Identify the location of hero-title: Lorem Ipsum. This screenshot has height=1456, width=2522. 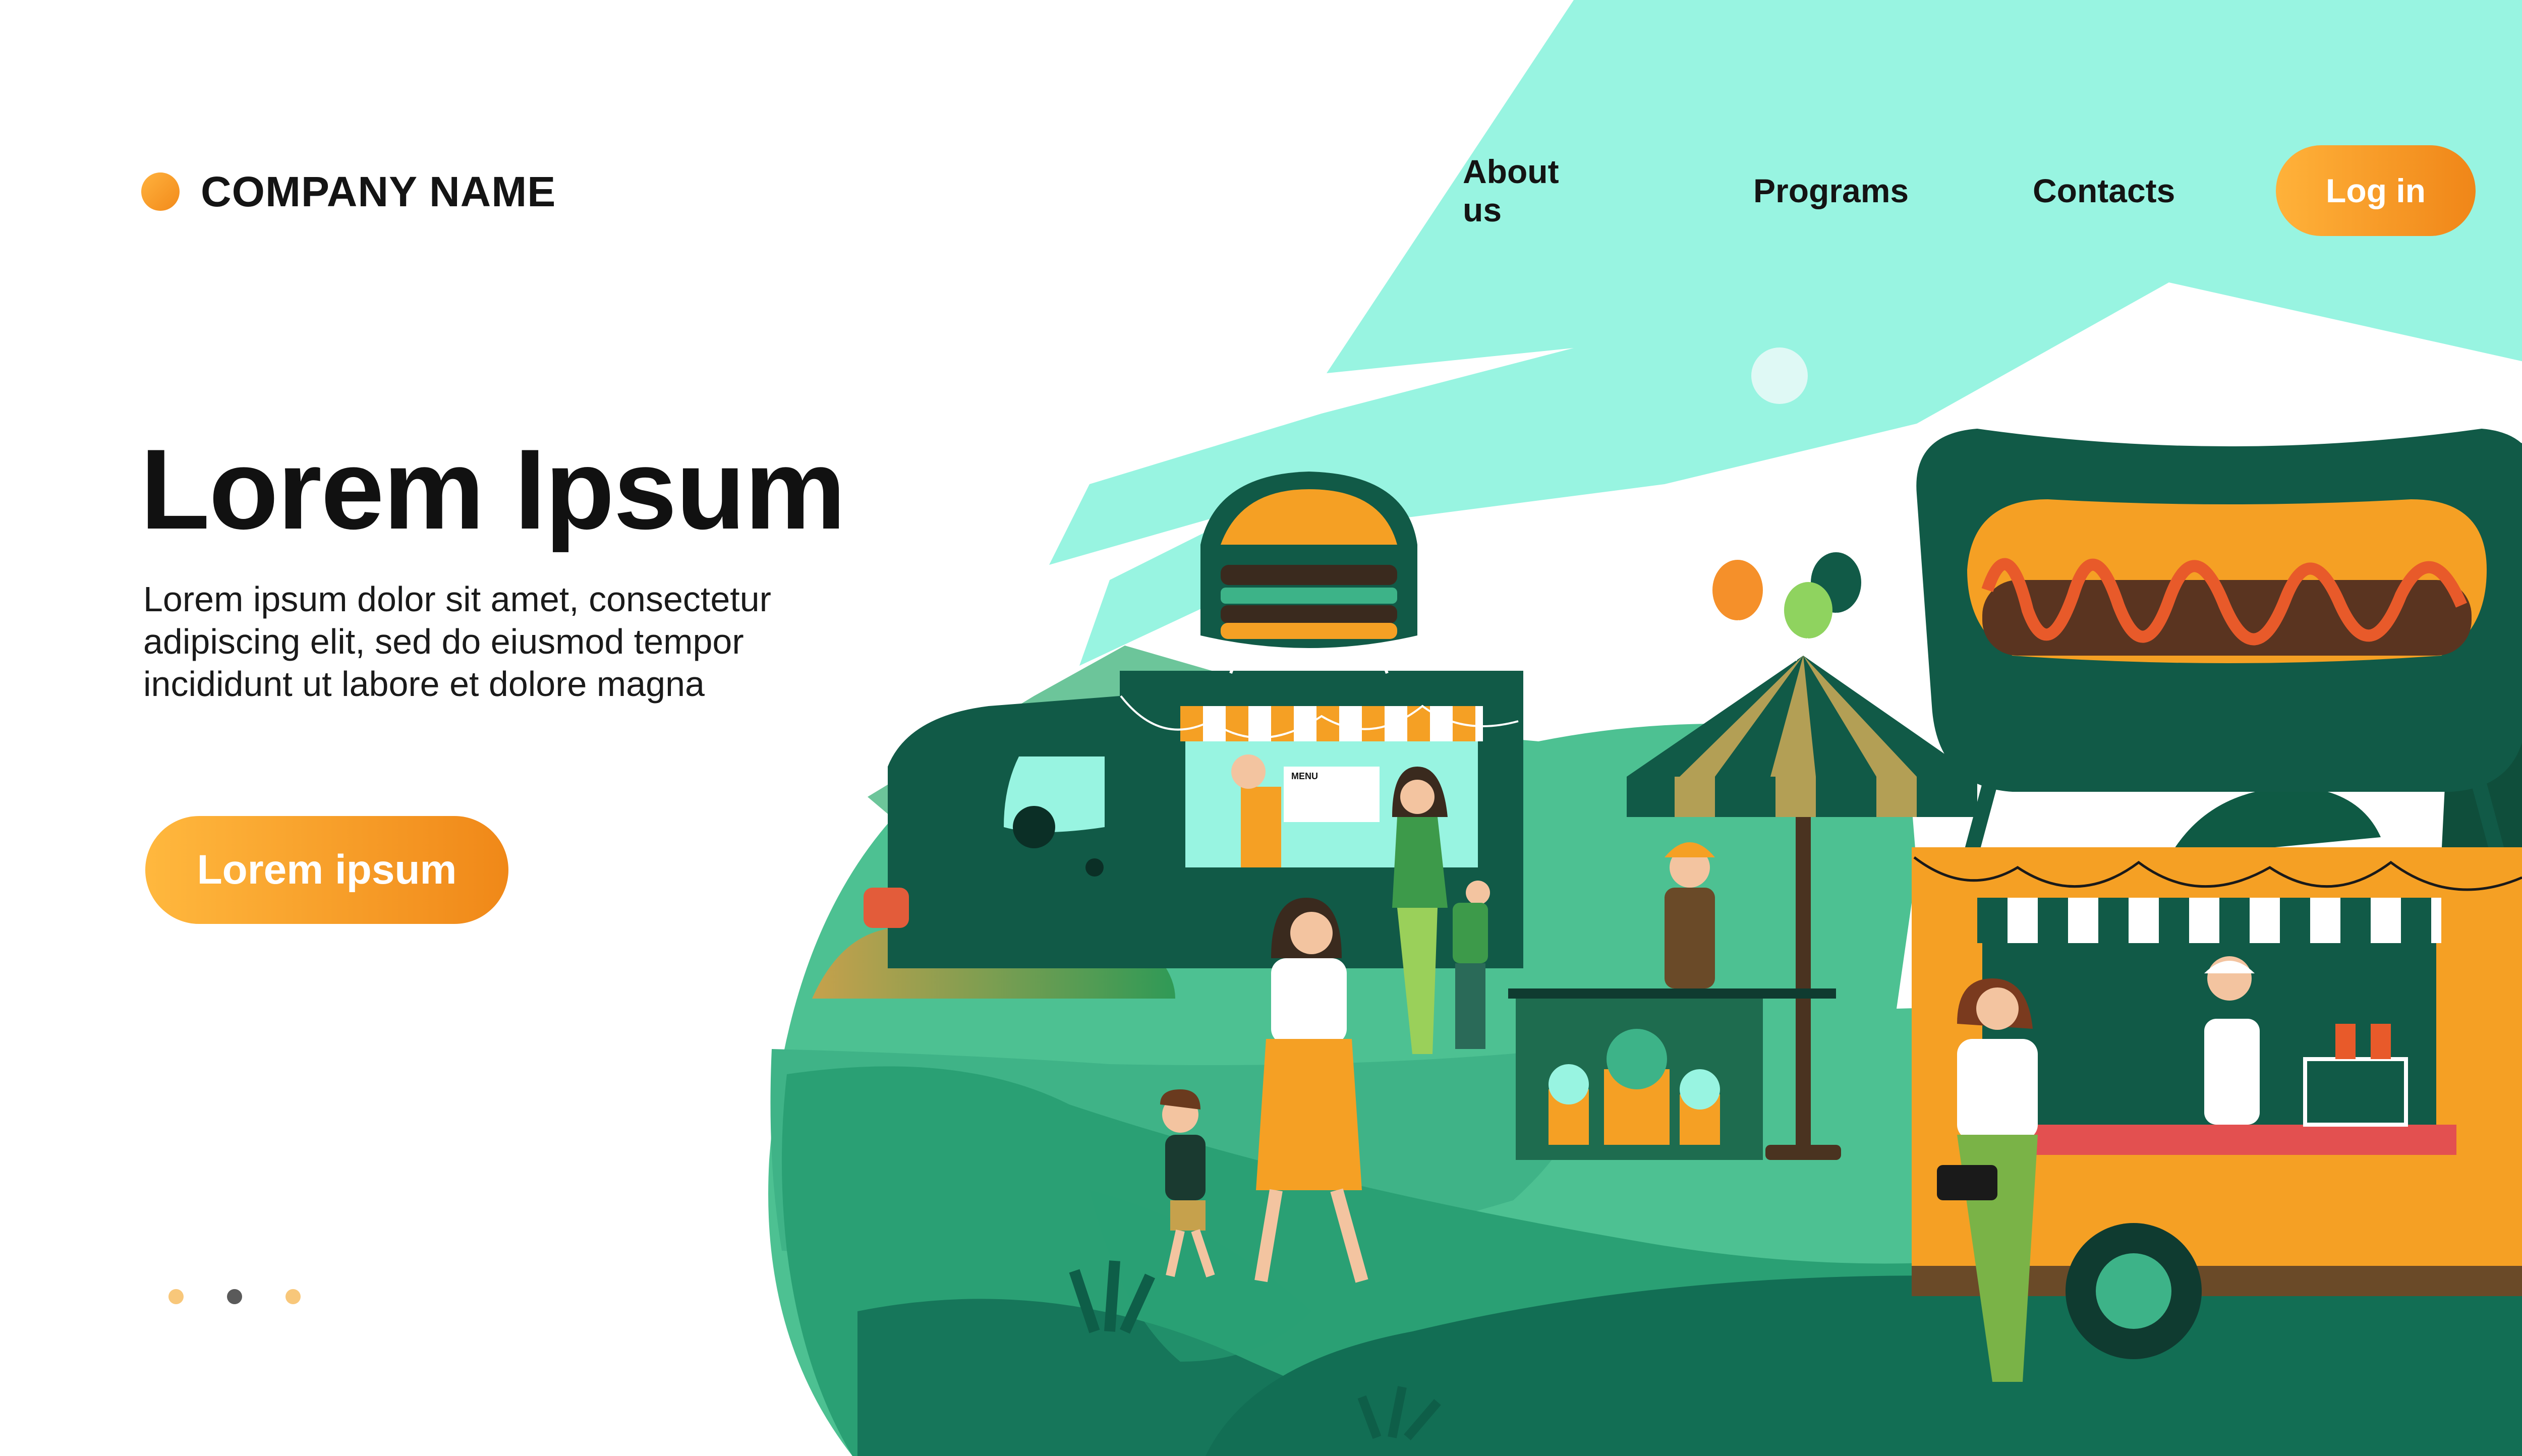
(493, 489).